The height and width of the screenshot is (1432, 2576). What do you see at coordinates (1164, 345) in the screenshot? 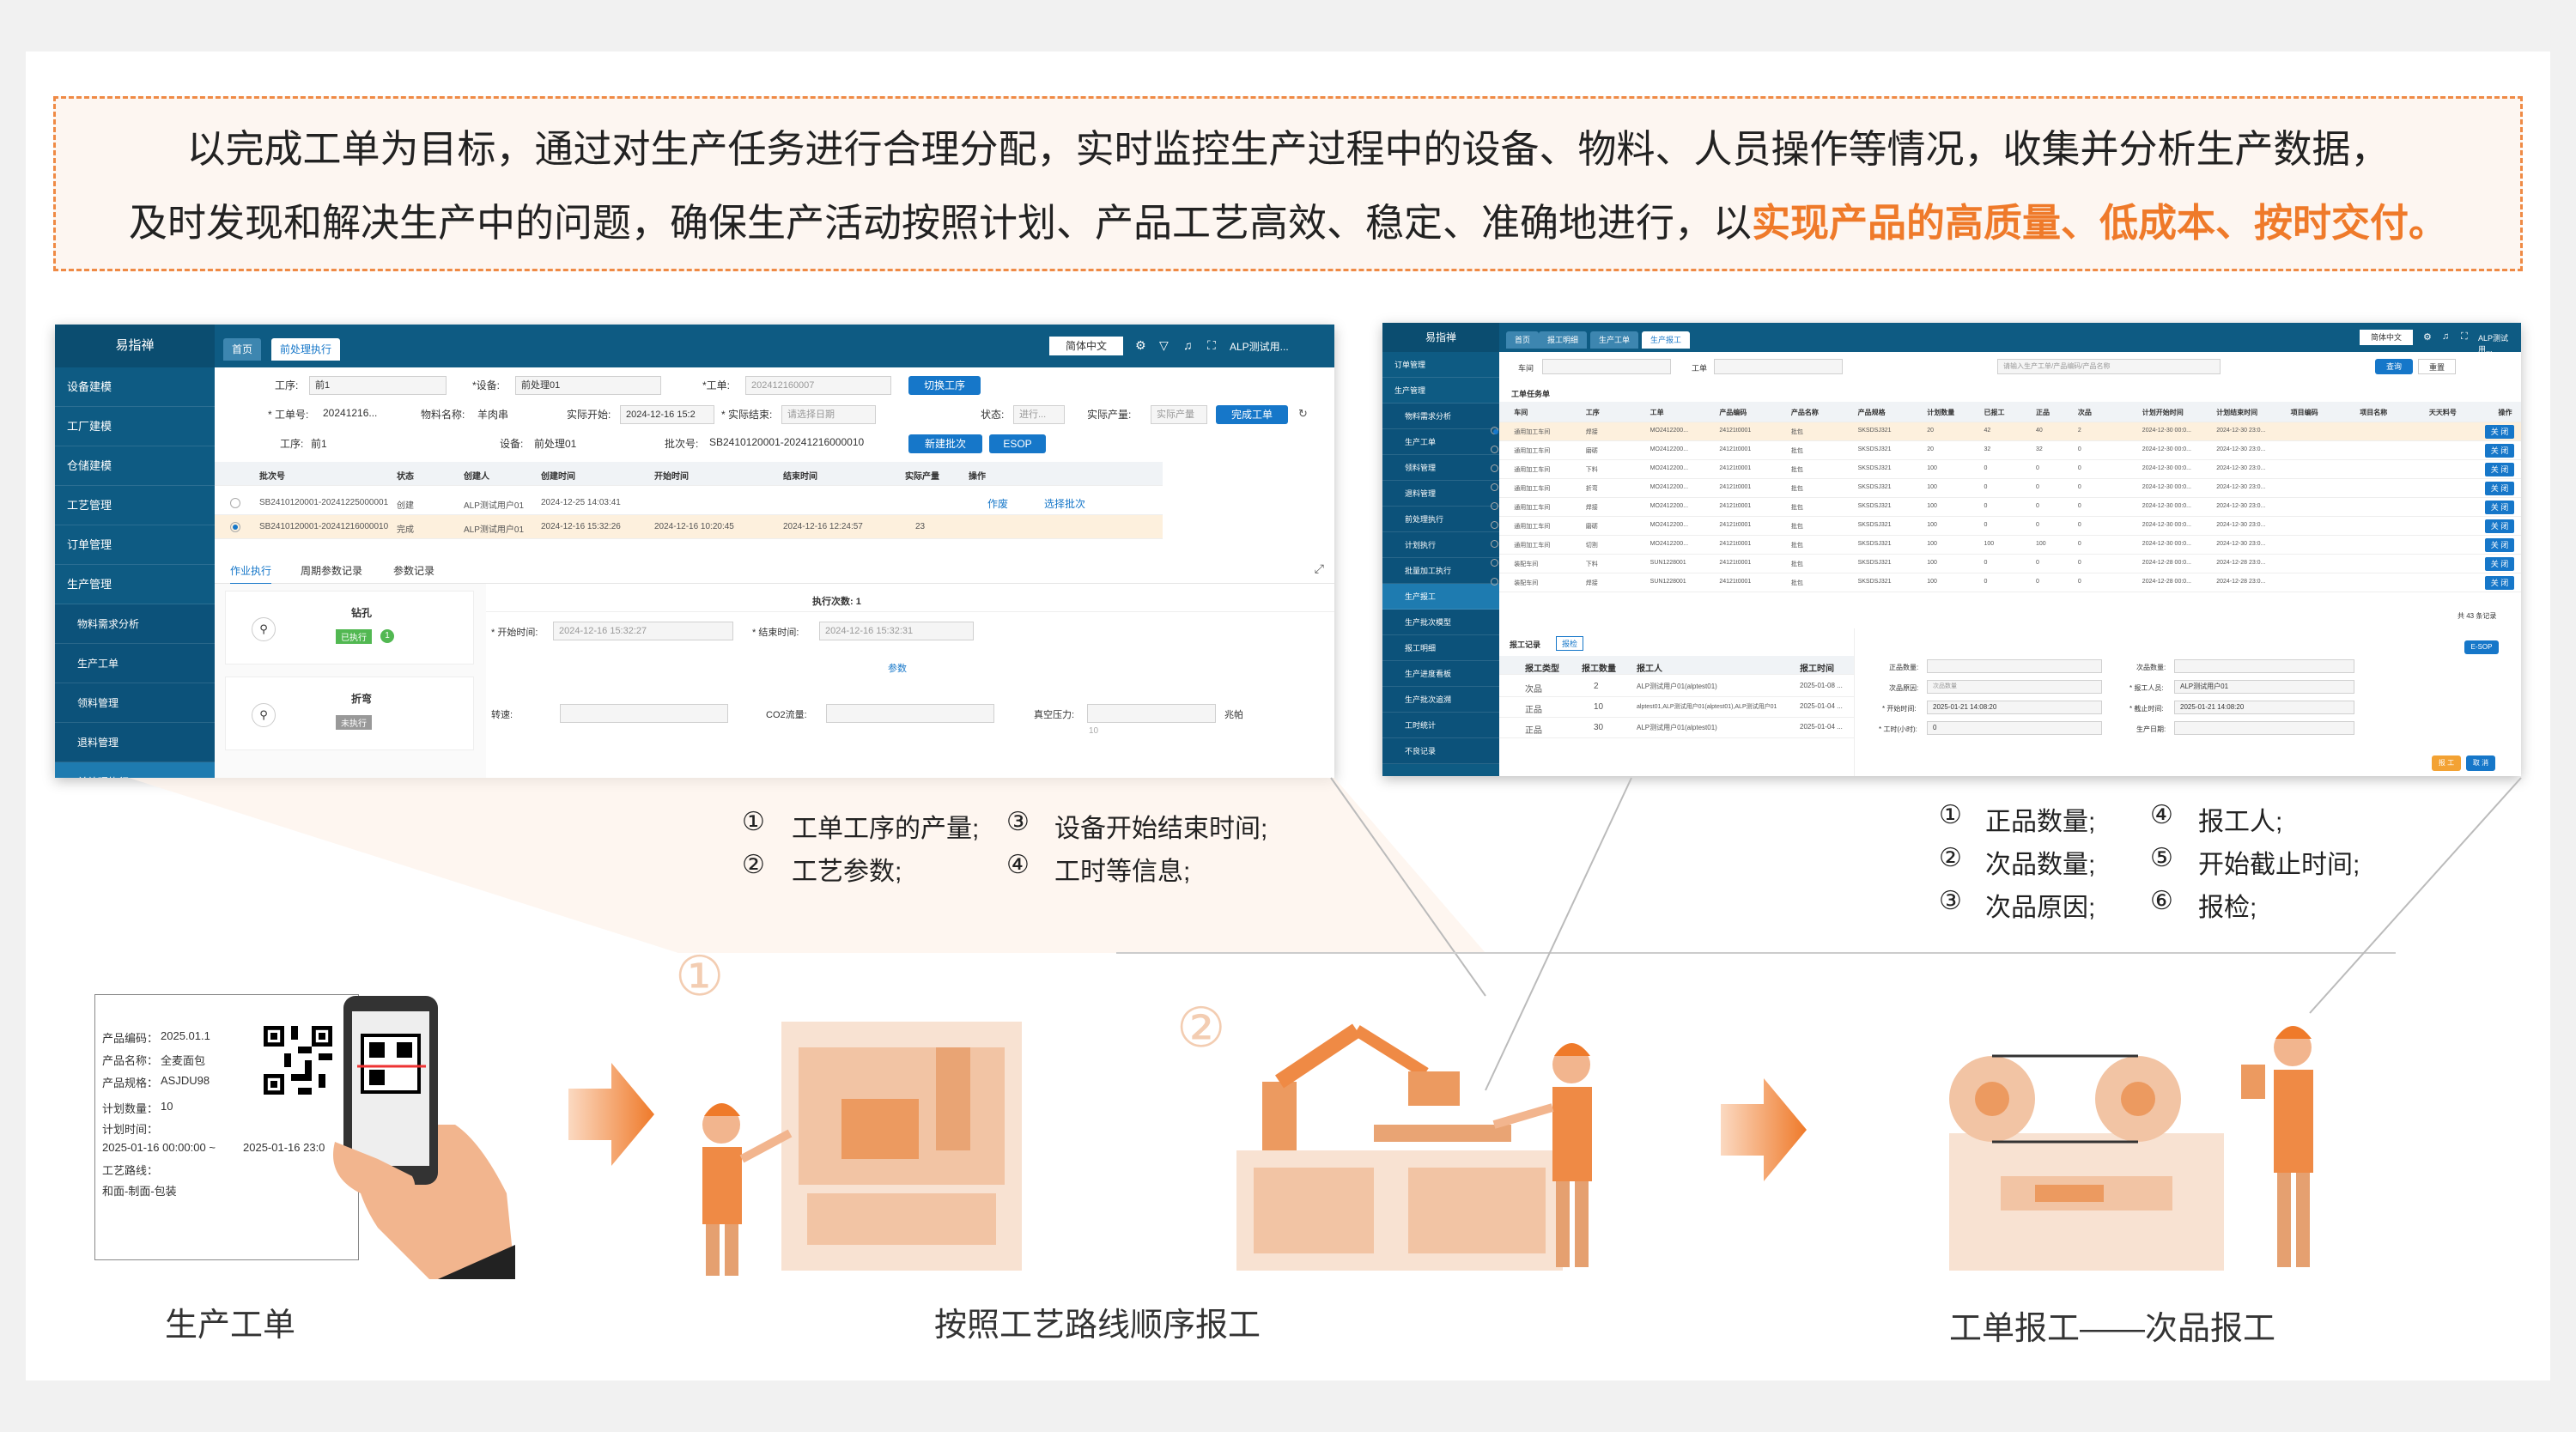
I see `shirt-icon: ▽` at bounding box center [1164, 345].